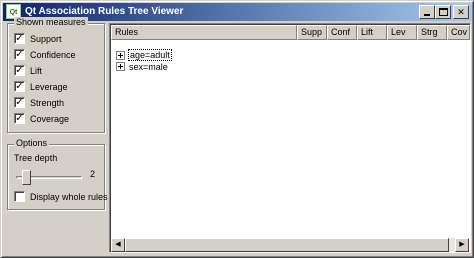 The height and width of the screenshot is (258, 474). What do you see at coordinates (148, 66) in the screenshot?
I see `tree-item-label: sex=male` at bounding box center [148, 66].